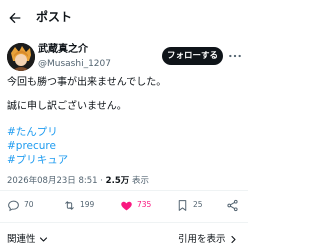 This screenshot has width=320, height=251. Describe the element at coordinates (124, 57) in the screenshot. I see `author-row: 武蔵真之介 @Musashi_1207 フォローする` at that location.